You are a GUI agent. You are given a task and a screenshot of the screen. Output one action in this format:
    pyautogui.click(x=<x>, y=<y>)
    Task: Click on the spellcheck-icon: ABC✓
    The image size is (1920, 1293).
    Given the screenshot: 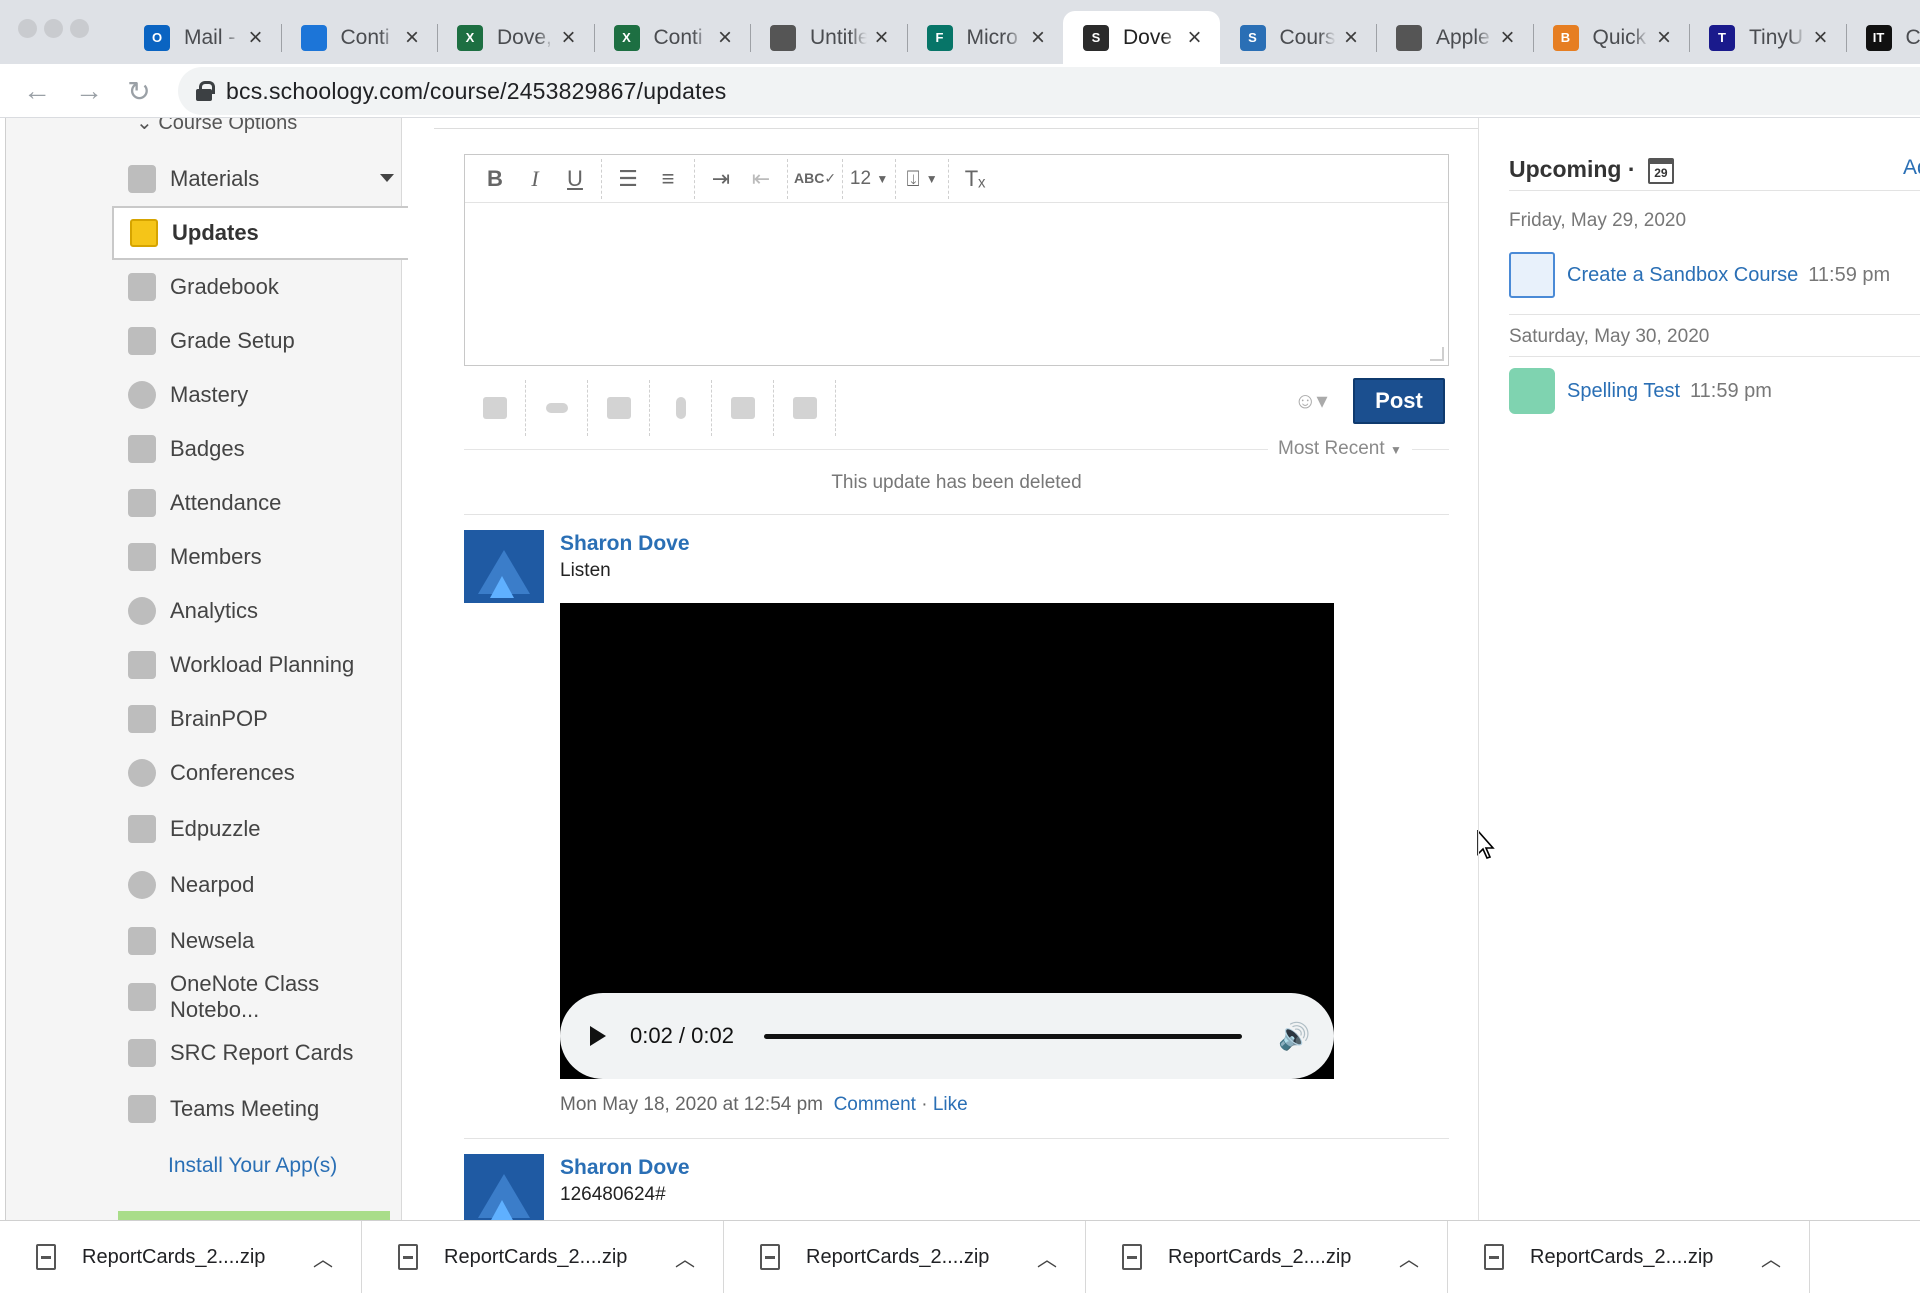 What is the action you would take?
    pyautogui.click(x=815, y=179)
    